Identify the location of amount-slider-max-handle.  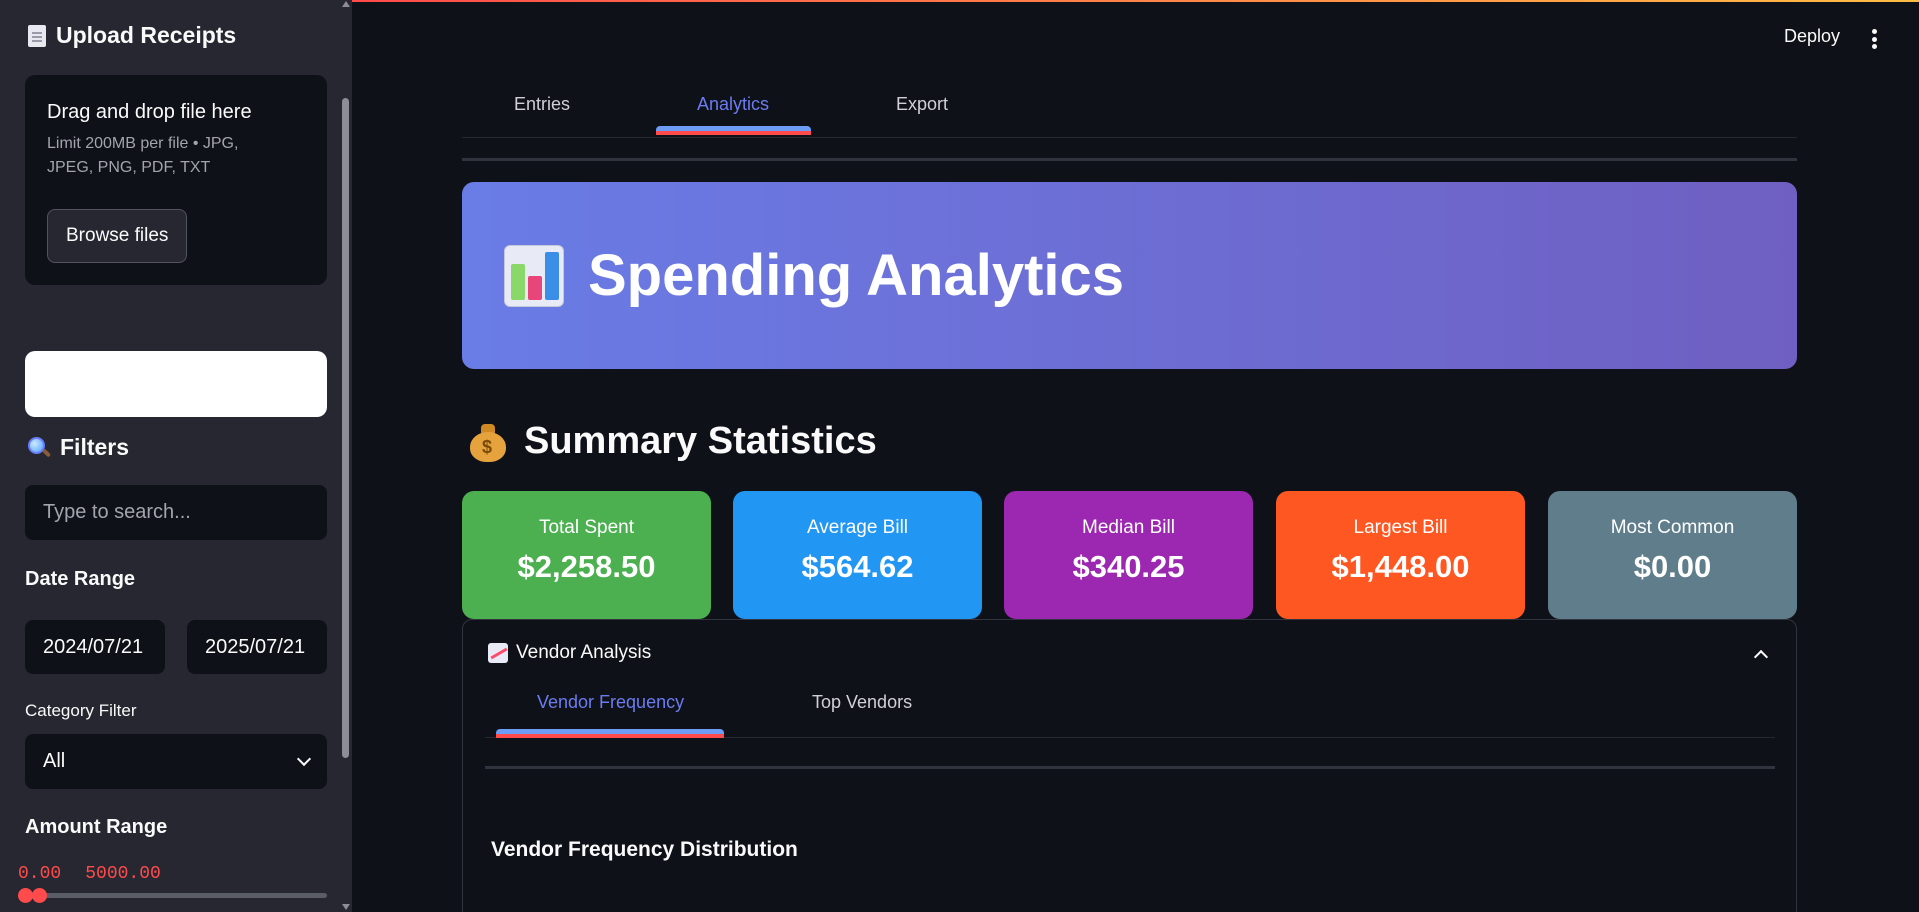
(39, 895).